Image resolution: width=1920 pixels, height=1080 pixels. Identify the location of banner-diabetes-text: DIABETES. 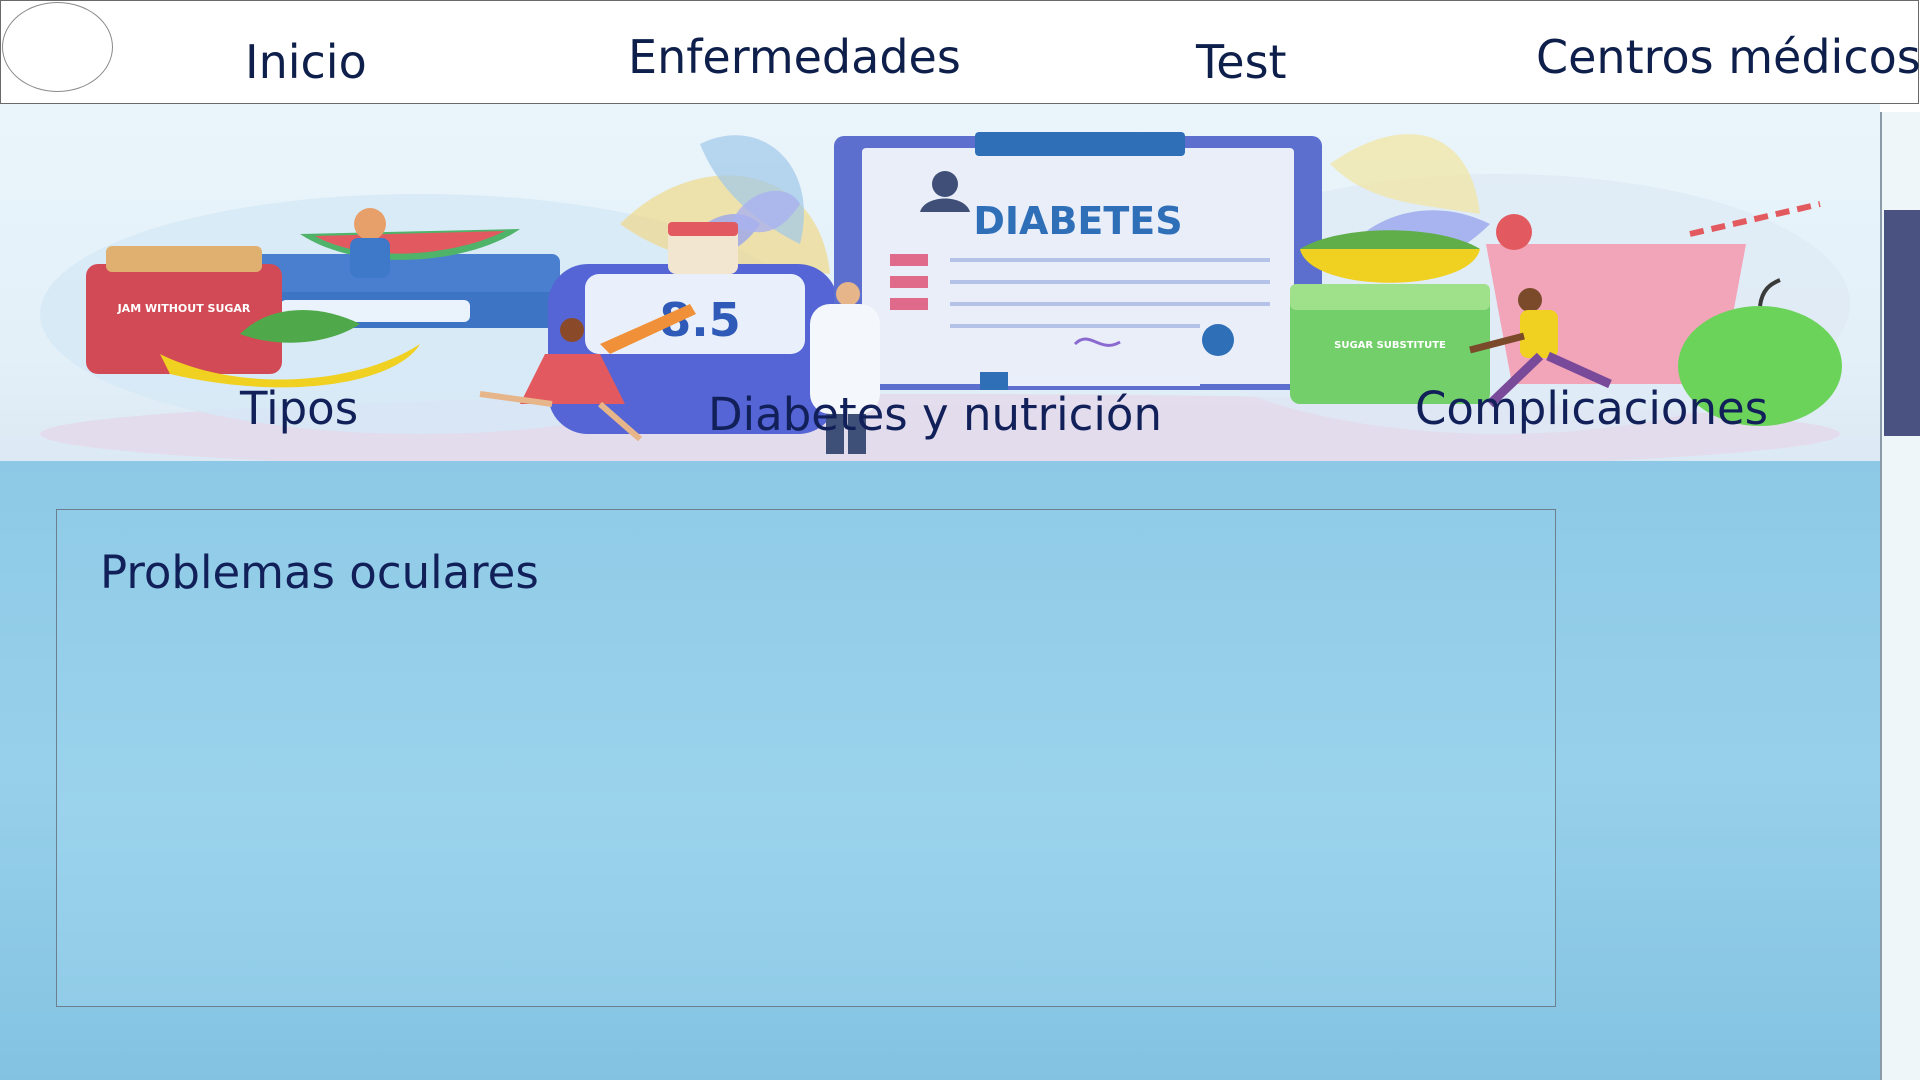
(1077, 221).